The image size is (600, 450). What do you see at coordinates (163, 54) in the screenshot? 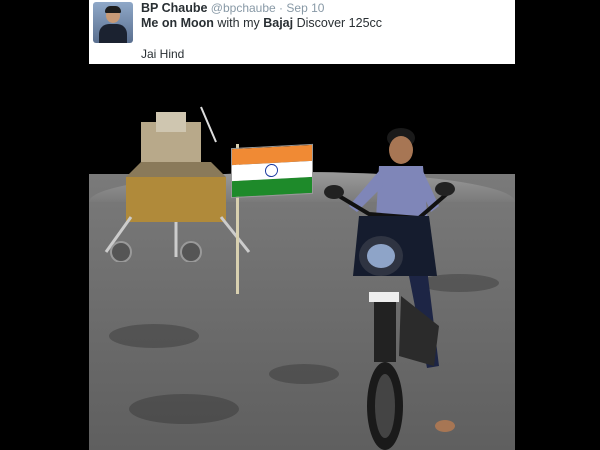
I see `tweet-text-line-2: Jai Hind` at bounding box center [163, 54].